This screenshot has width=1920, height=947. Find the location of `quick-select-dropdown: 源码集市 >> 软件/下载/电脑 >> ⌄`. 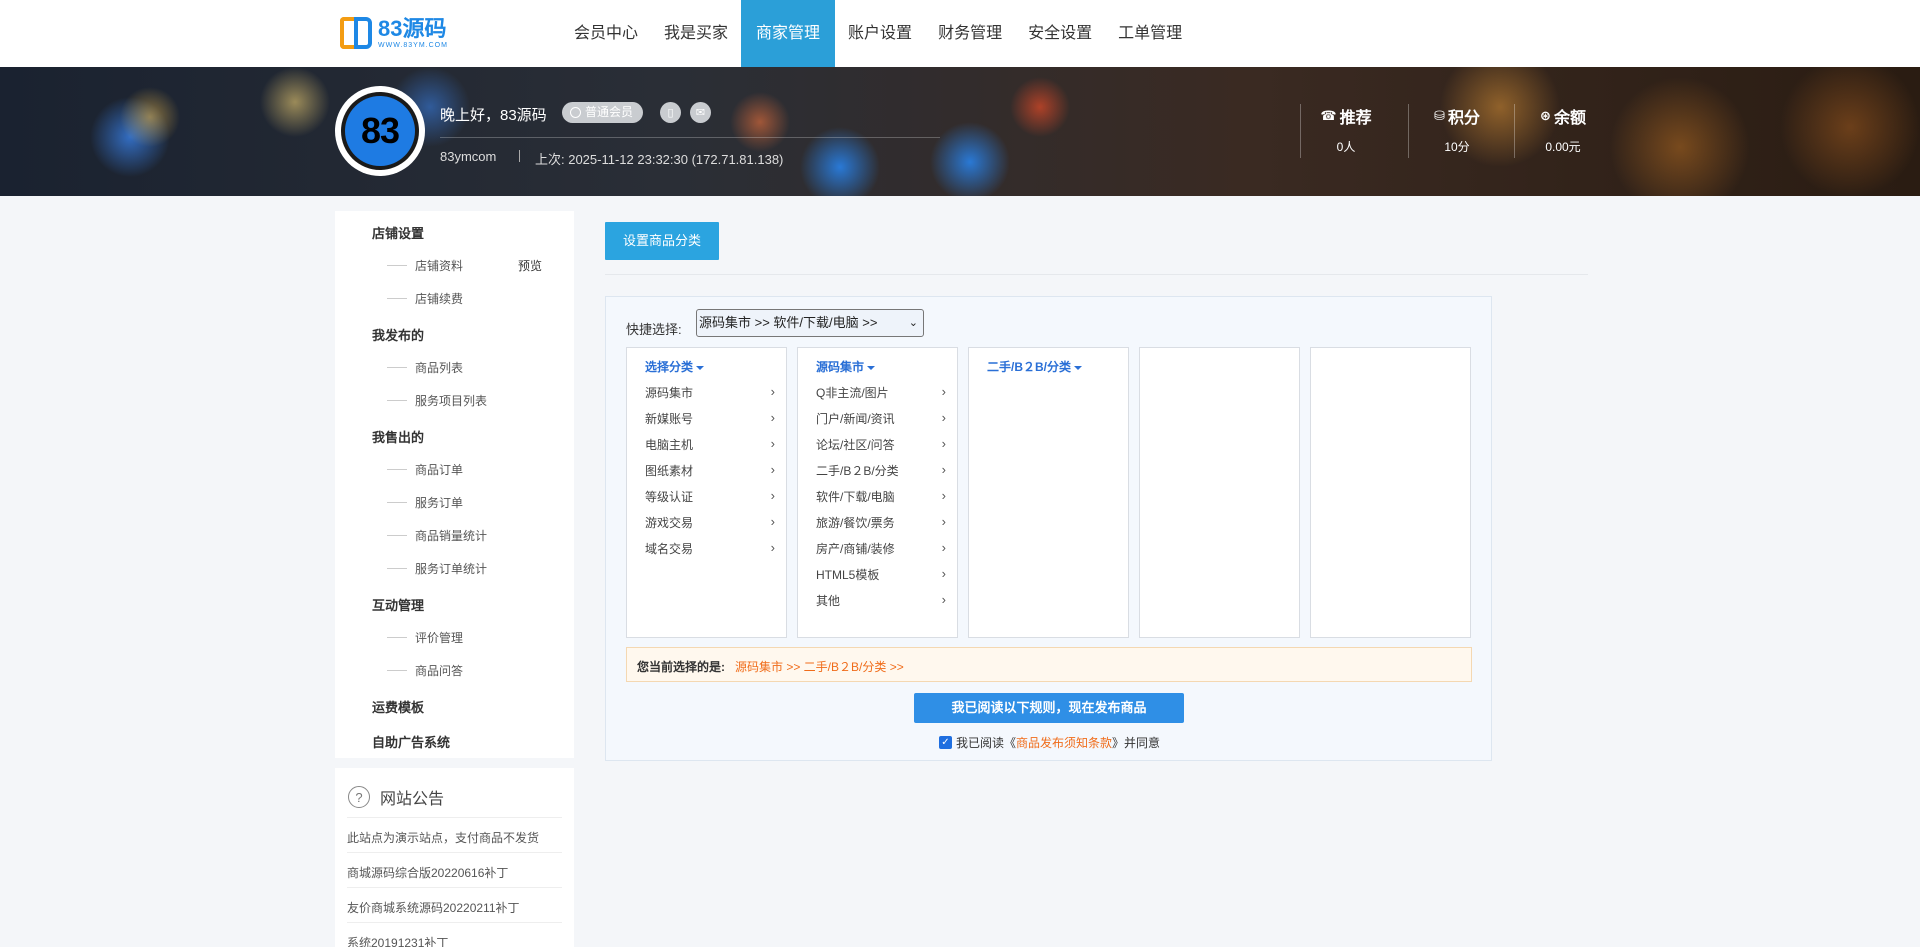

quick-select-dropdown: 源码集市 >> 软件/下载/电脑 >> ⌄ is located at coordinates (810, 323).